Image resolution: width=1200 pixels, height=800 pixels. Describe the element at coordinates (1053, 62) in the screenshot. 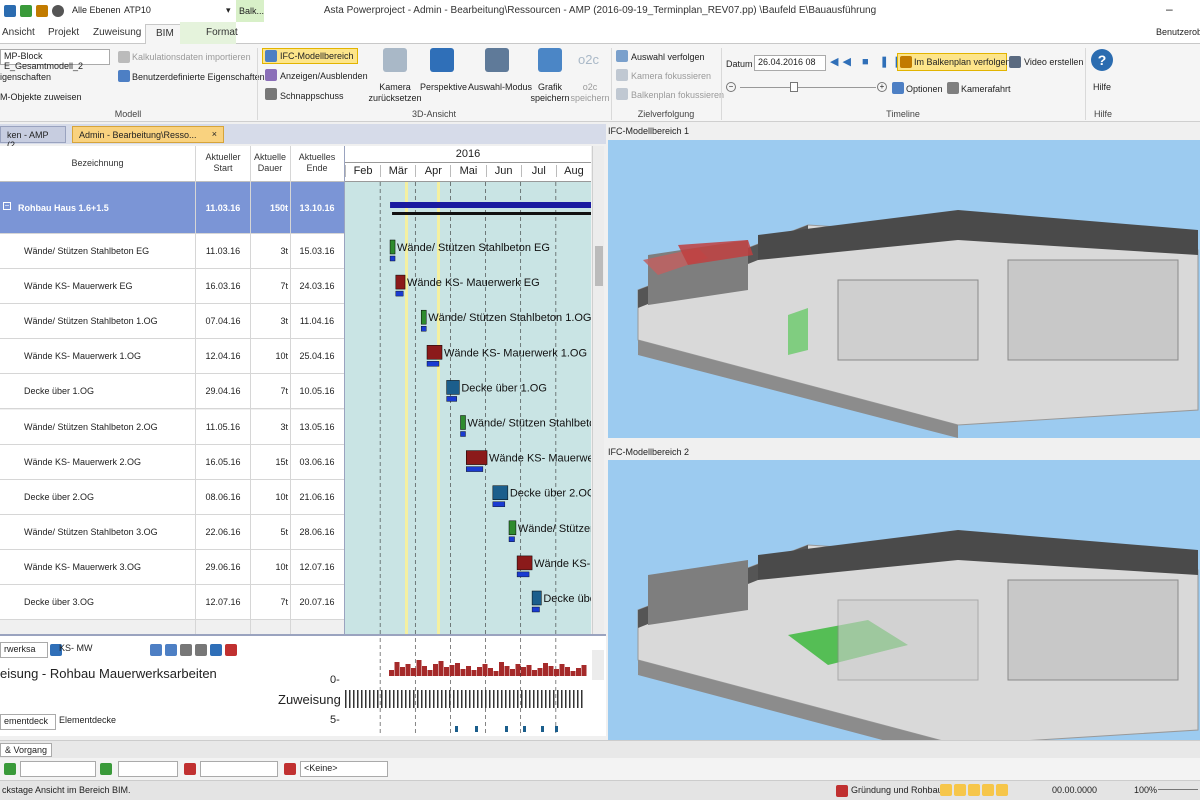

I see `create-video-button: Video erstellen` at that location.